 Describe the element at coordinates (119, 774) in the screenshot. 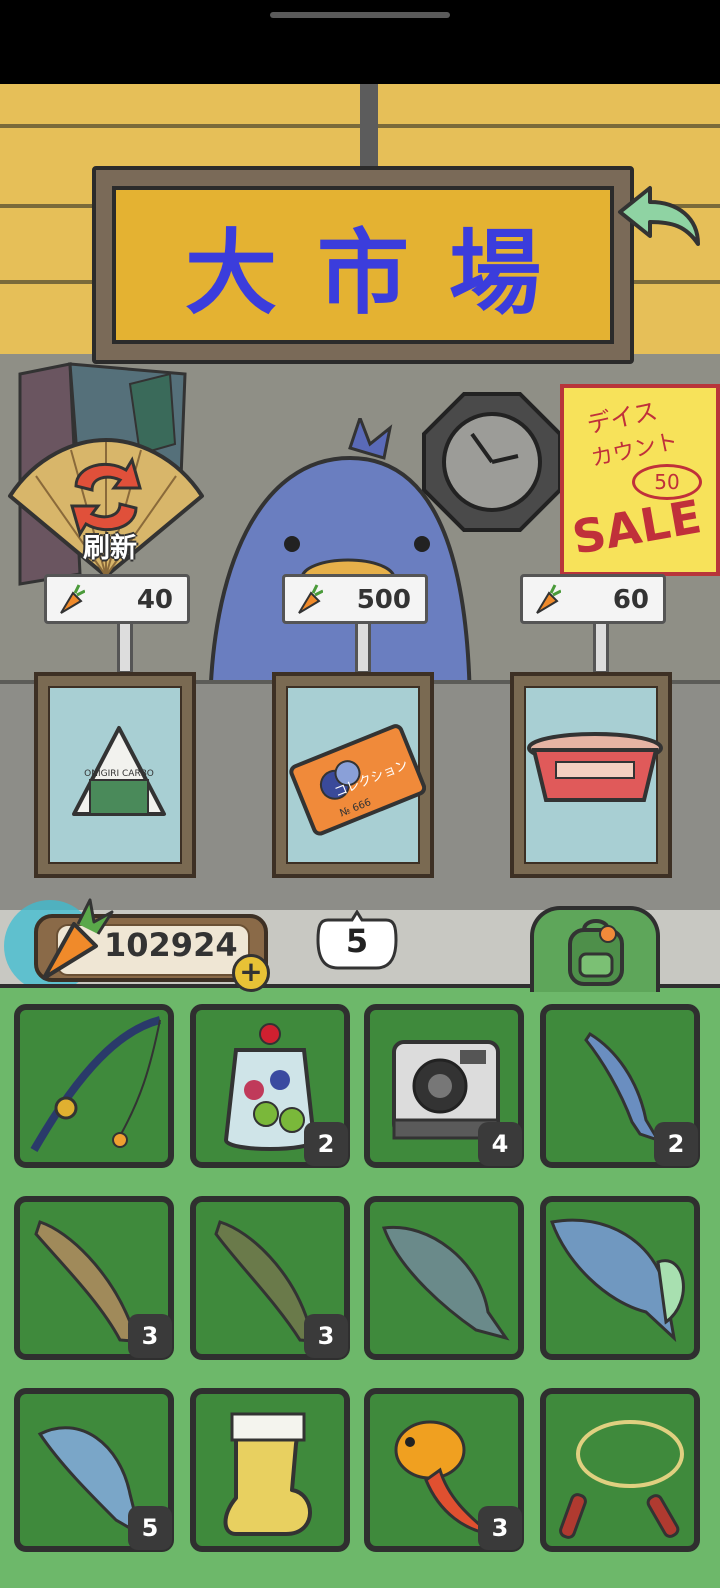

I see `onigiri-caption: ONIGIRI CARBO` at that location.